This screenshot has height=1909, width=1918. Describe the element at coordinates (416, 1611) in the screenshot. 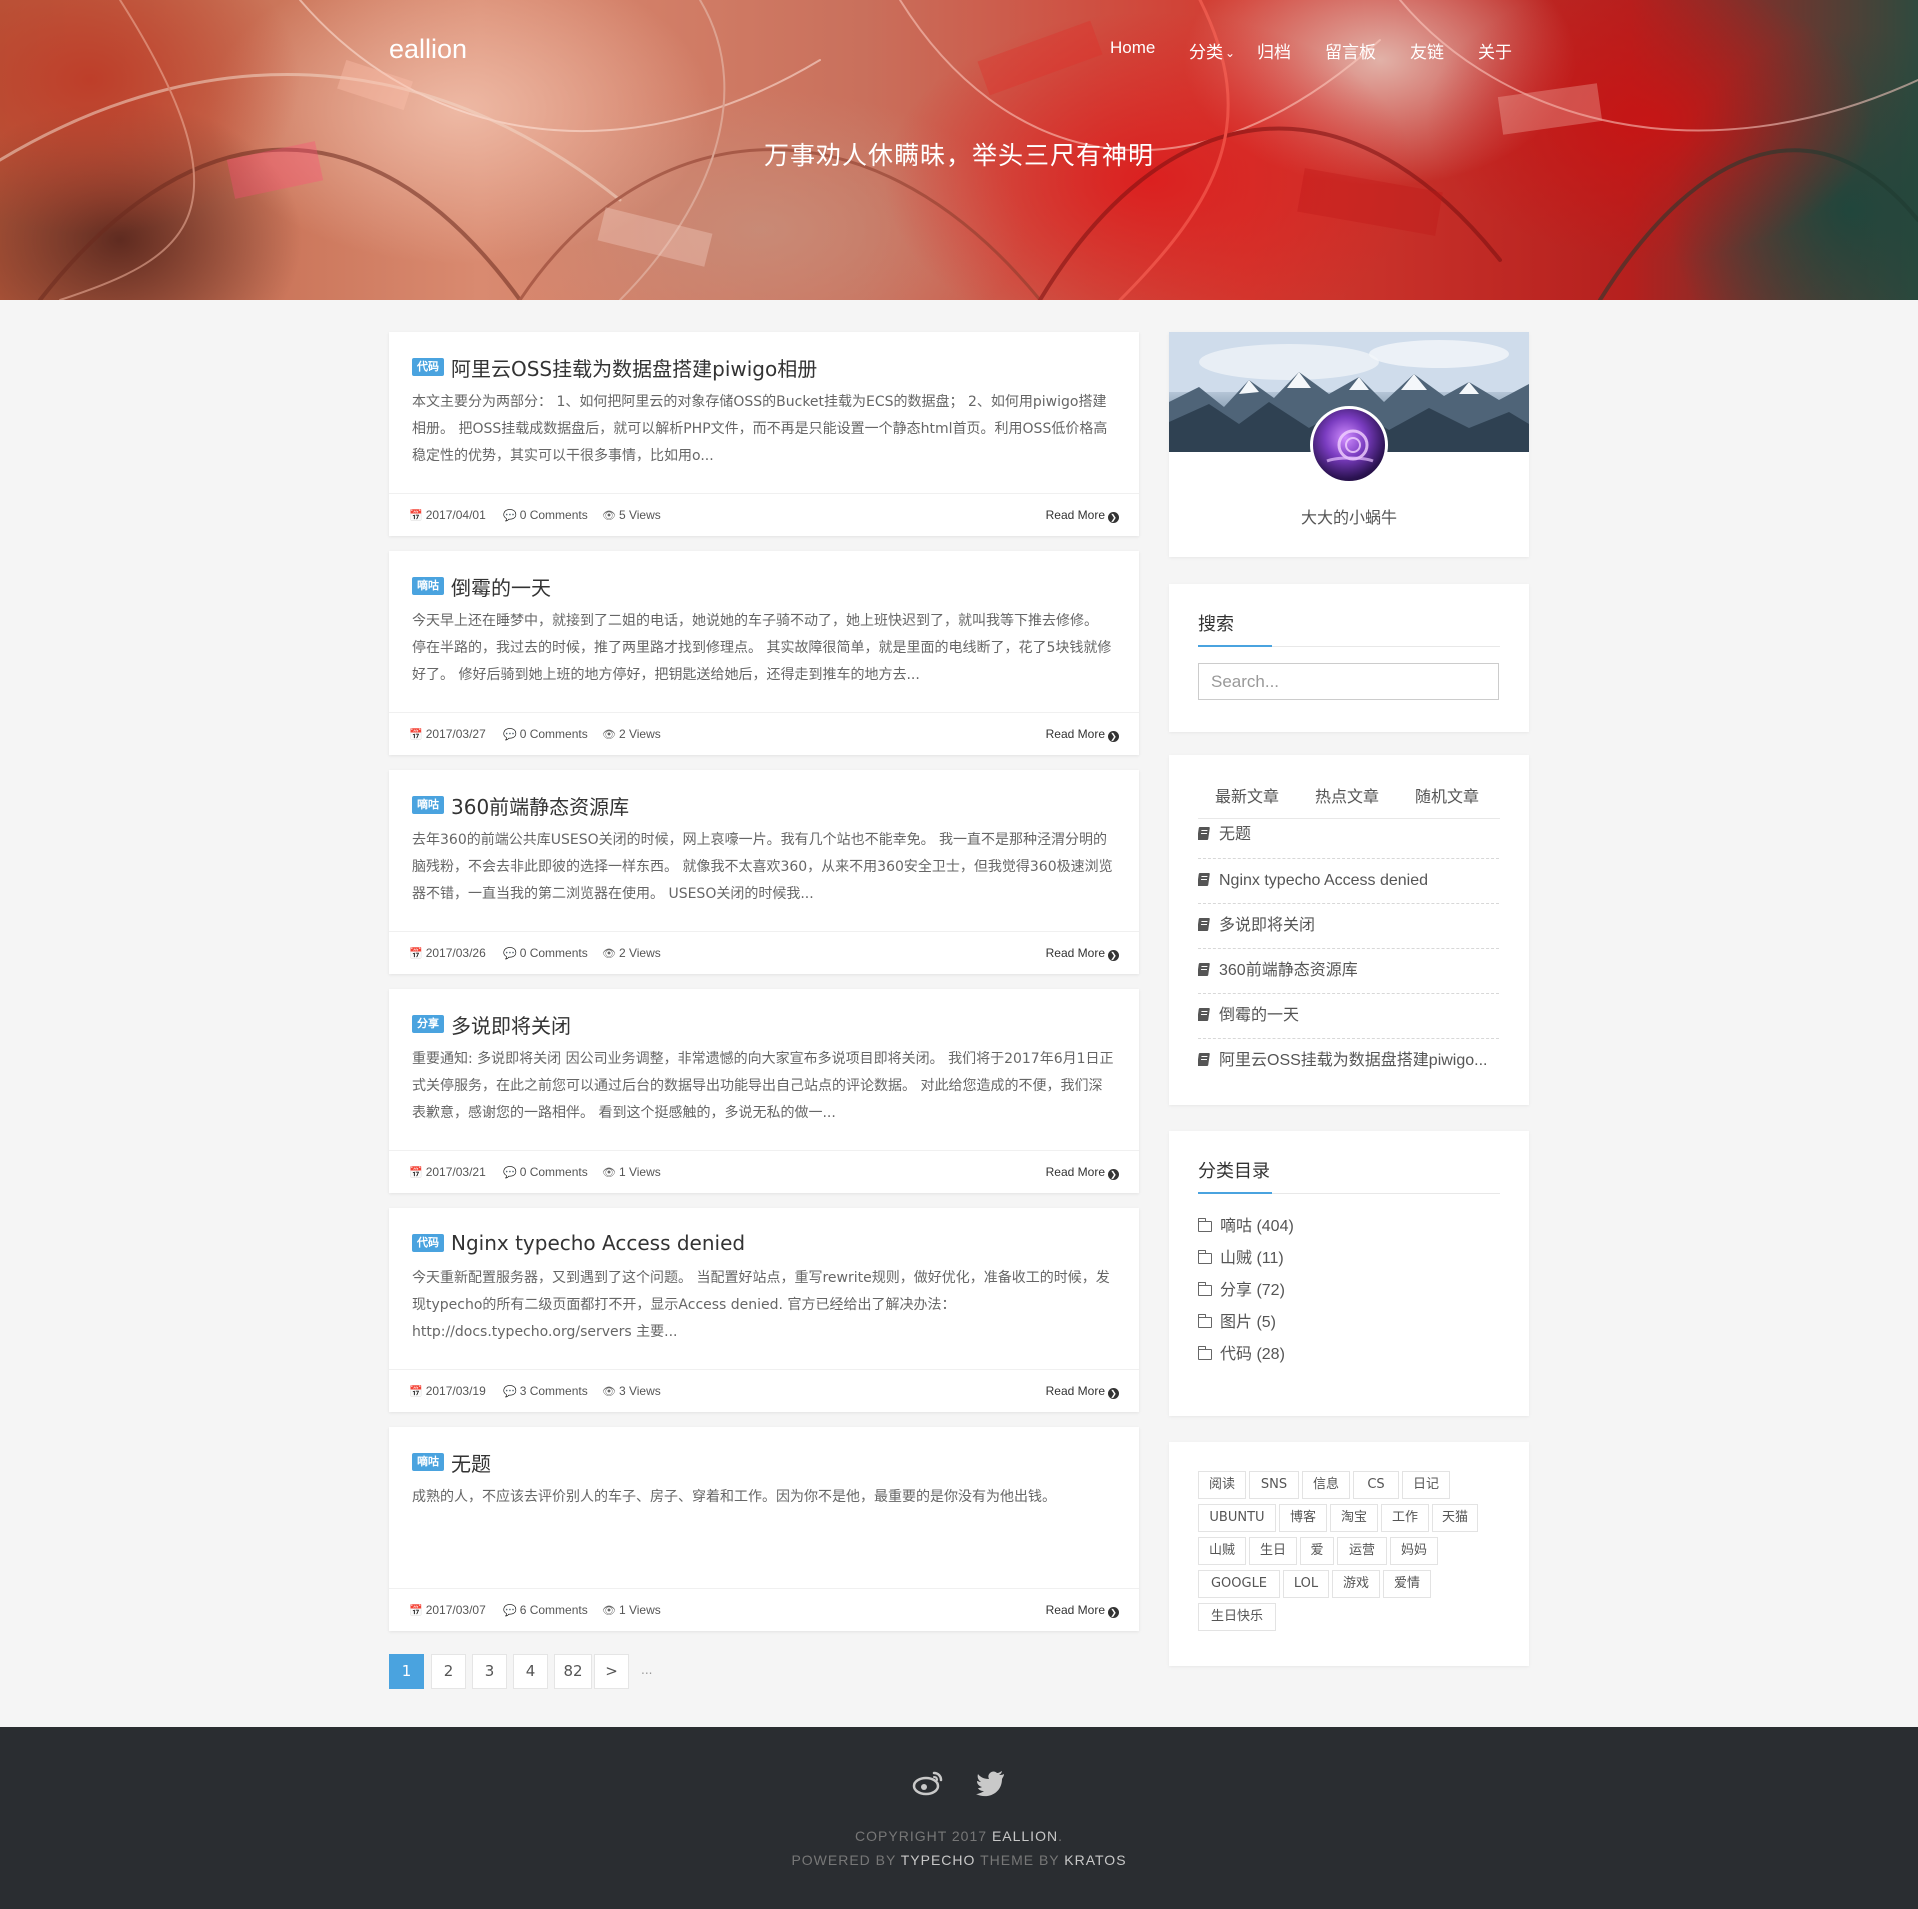

I see `calendar-icon: 📅` at that location.